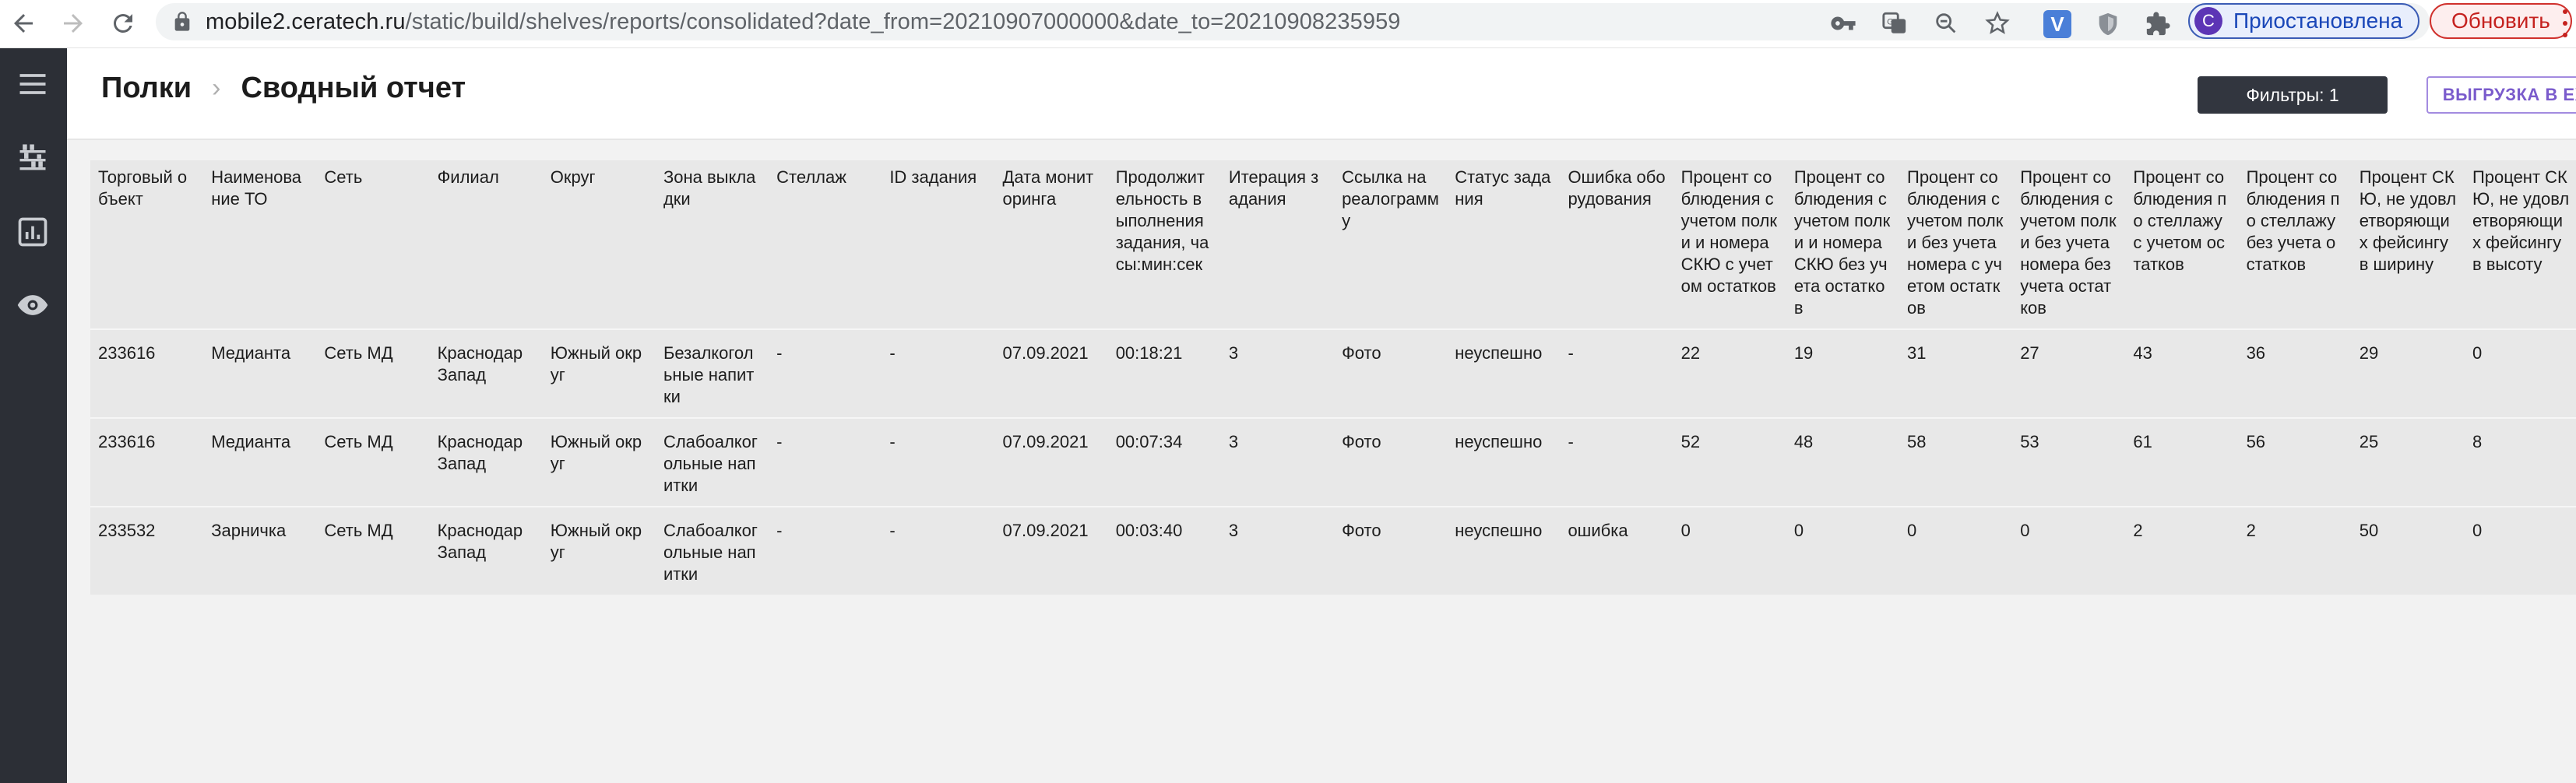 This screenshot has width=2576, height=783. I want to click on shelves-icon, so click(33, 157).